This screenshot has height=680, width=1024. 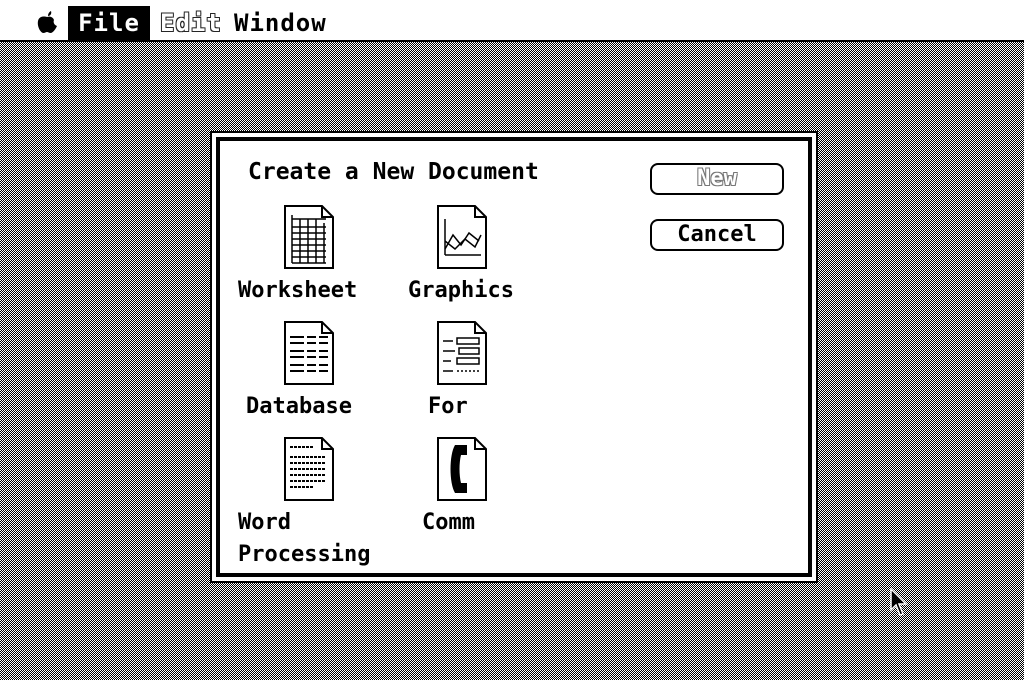 I want to click on cancel-button: Cancel, so click(x=717, y=235).